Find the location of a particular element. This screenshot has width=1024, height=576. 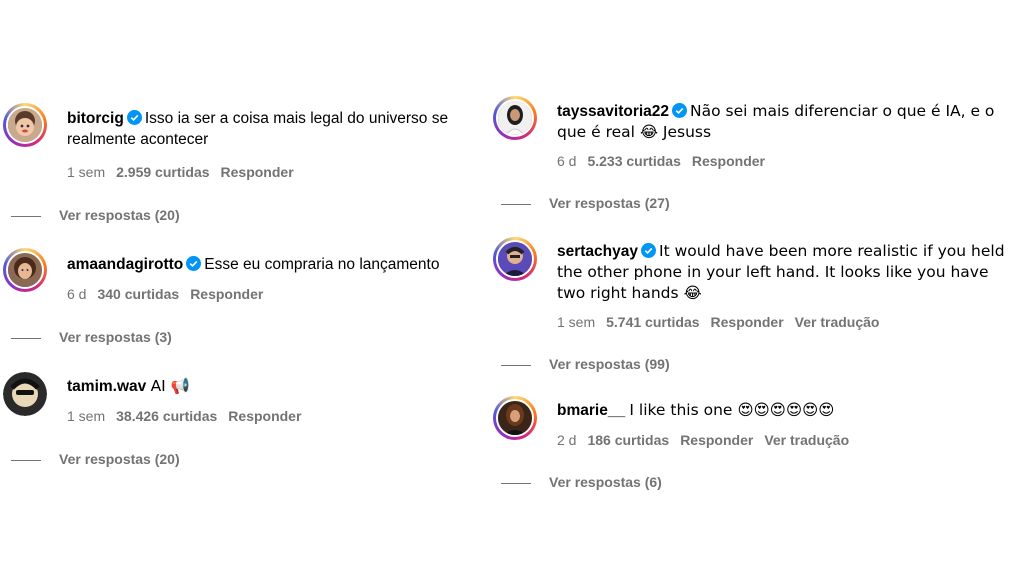

username: tayssavitoria22 is located at coordinates (613, 111).